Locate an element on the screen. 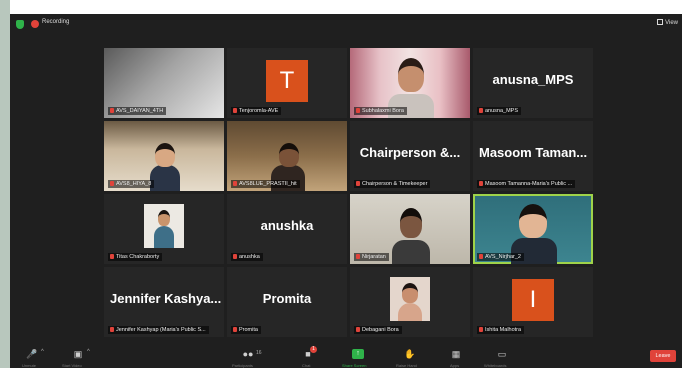 Image resolution: width=682 pixels, height=368 pixels. avatar: I is located at coordinates (533, 300).